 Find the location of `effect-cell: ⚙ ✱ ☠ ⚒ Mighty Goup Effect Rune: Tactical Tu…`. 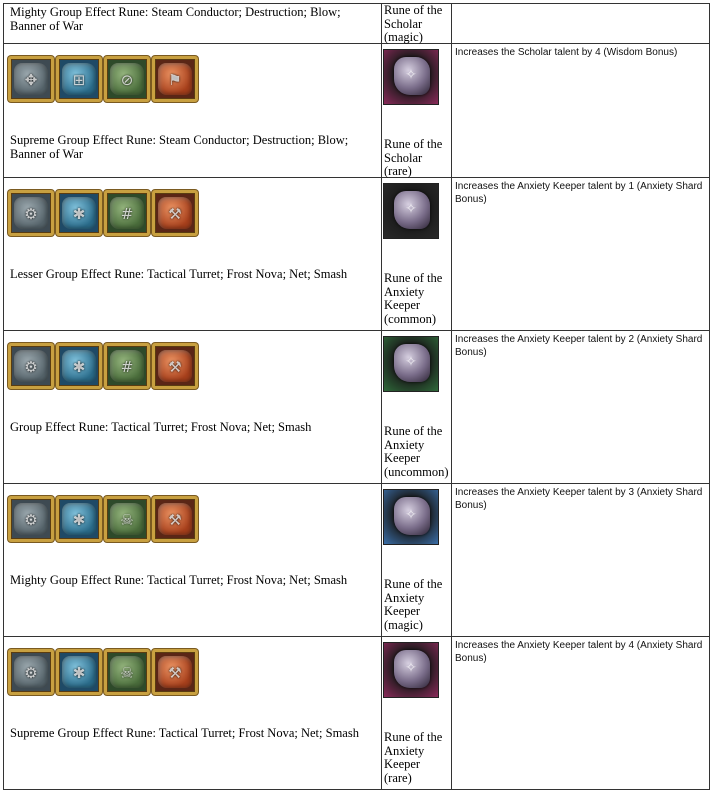

effect-cell: ⚙ ✱ ☠ ⚒ Mighty Goup Effect Rune: Tactical Tu… is located at coordinates (192, 560).